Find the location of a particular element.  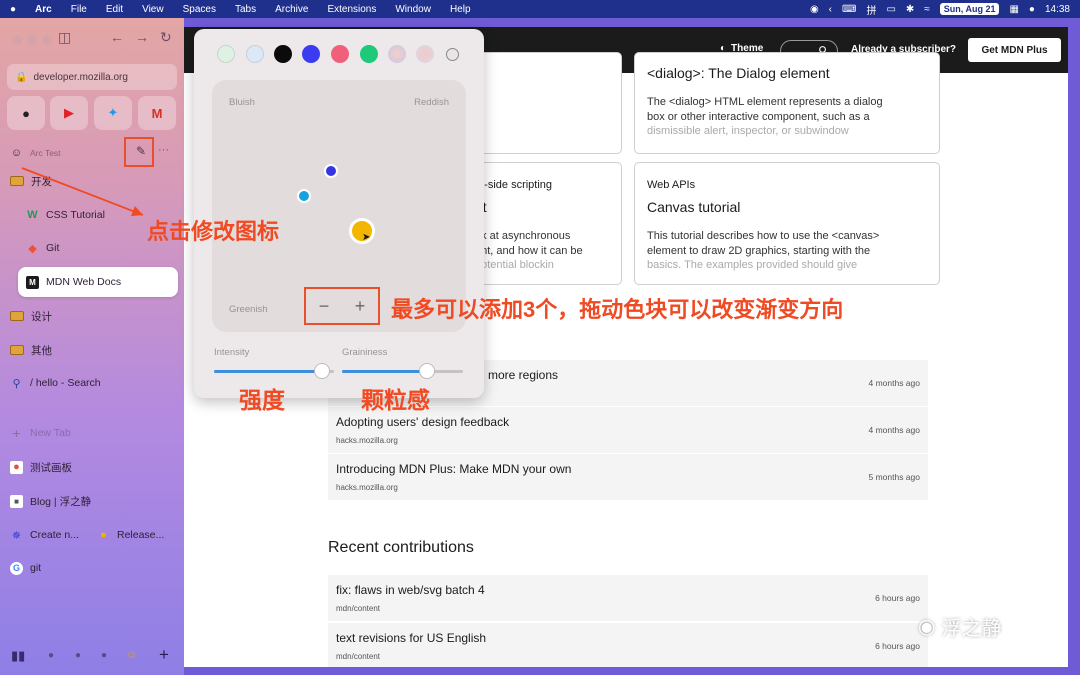

youtube-icon: ▶ is located at coordinates (69, 112).